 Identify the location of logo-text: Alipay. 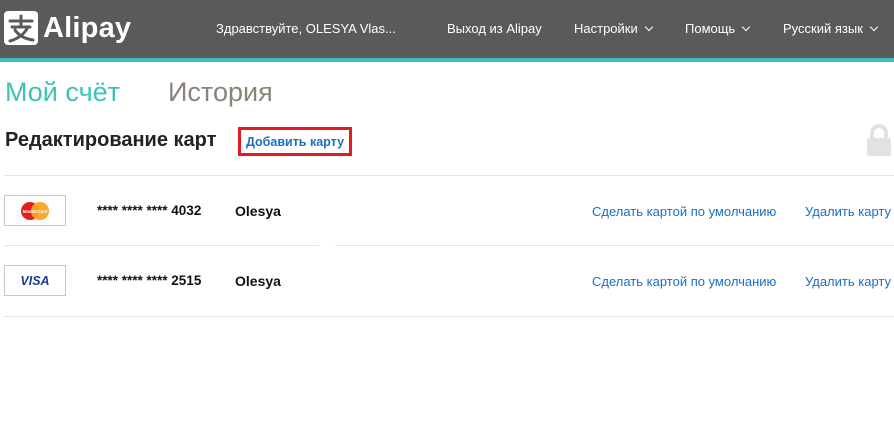
(87, 27).